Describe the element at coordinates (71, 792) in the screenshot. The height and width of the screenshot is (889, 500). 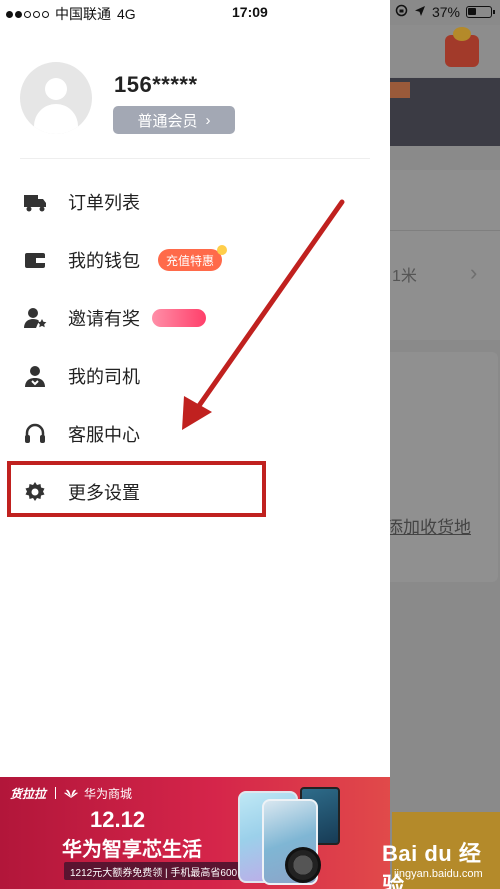
I see `huawei-logo-icon` at that location.